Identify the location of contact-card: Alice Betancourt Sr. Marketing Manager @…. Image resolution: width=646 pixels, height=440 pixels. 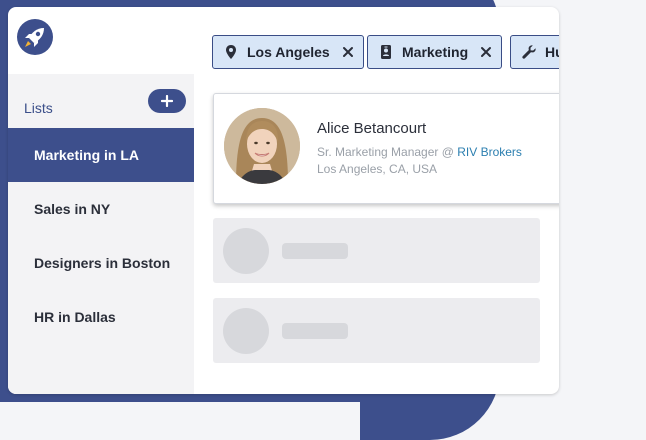
(386, 148).